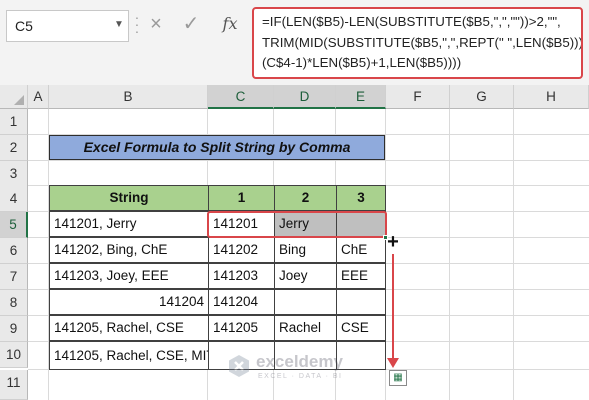 This screenshot has width=589, height=400. I want to click on watermark-subtitle: EXCEL · DATA · BI, so click(300, 376).